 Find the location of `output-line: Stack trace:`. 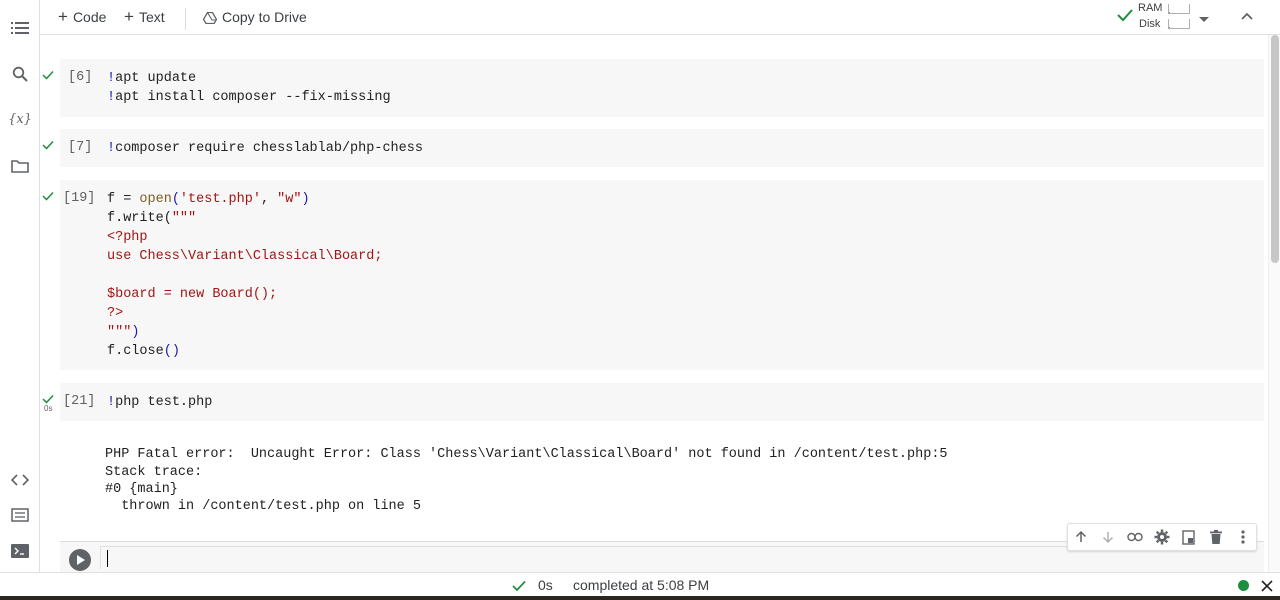

output-line: Stack trace: is located at coordinates (154, 472).